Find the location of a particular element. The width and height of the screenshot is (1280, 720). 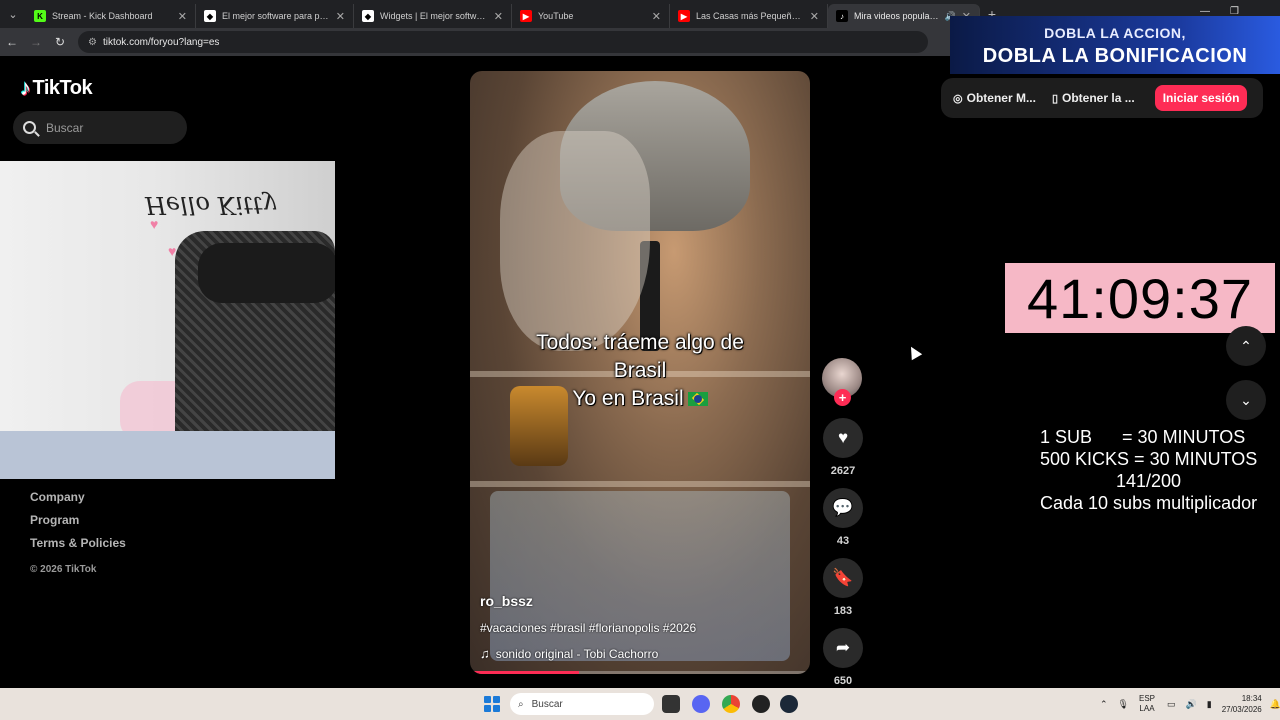

notification-icon: 🔔 is located at coordinates (1275, 704).